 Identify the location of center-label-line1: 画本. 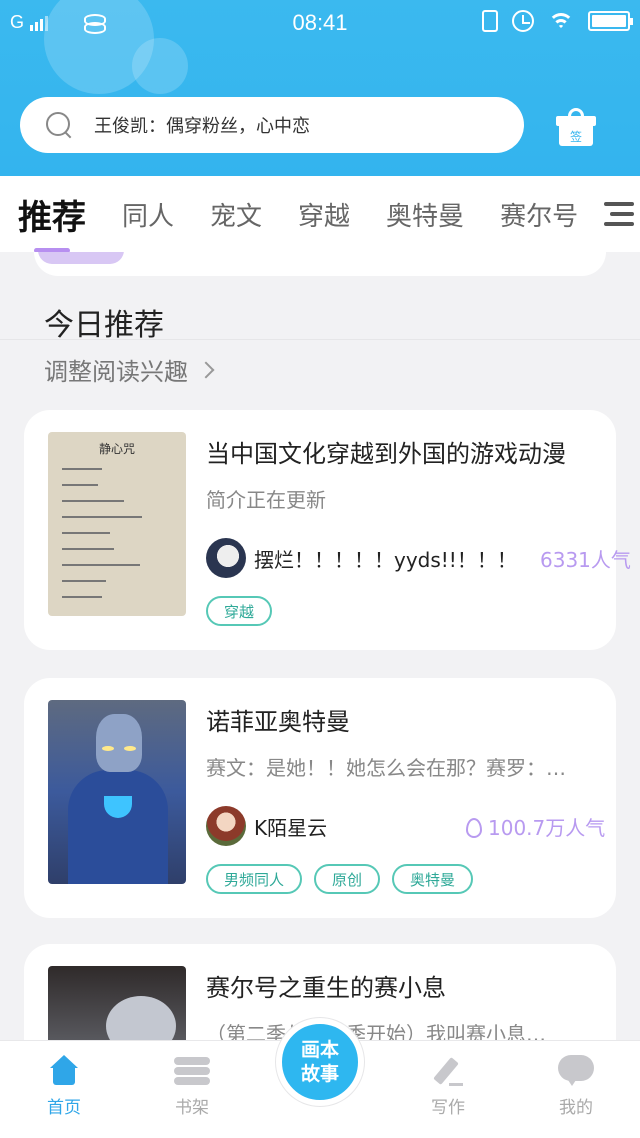
(319, 1050).